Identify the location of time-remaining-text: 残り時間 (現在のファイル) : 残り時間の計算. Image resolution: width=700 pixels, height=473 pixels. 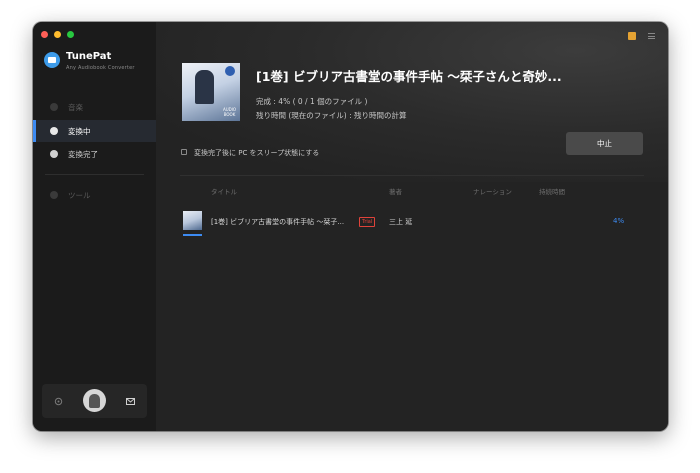
(331, 115).